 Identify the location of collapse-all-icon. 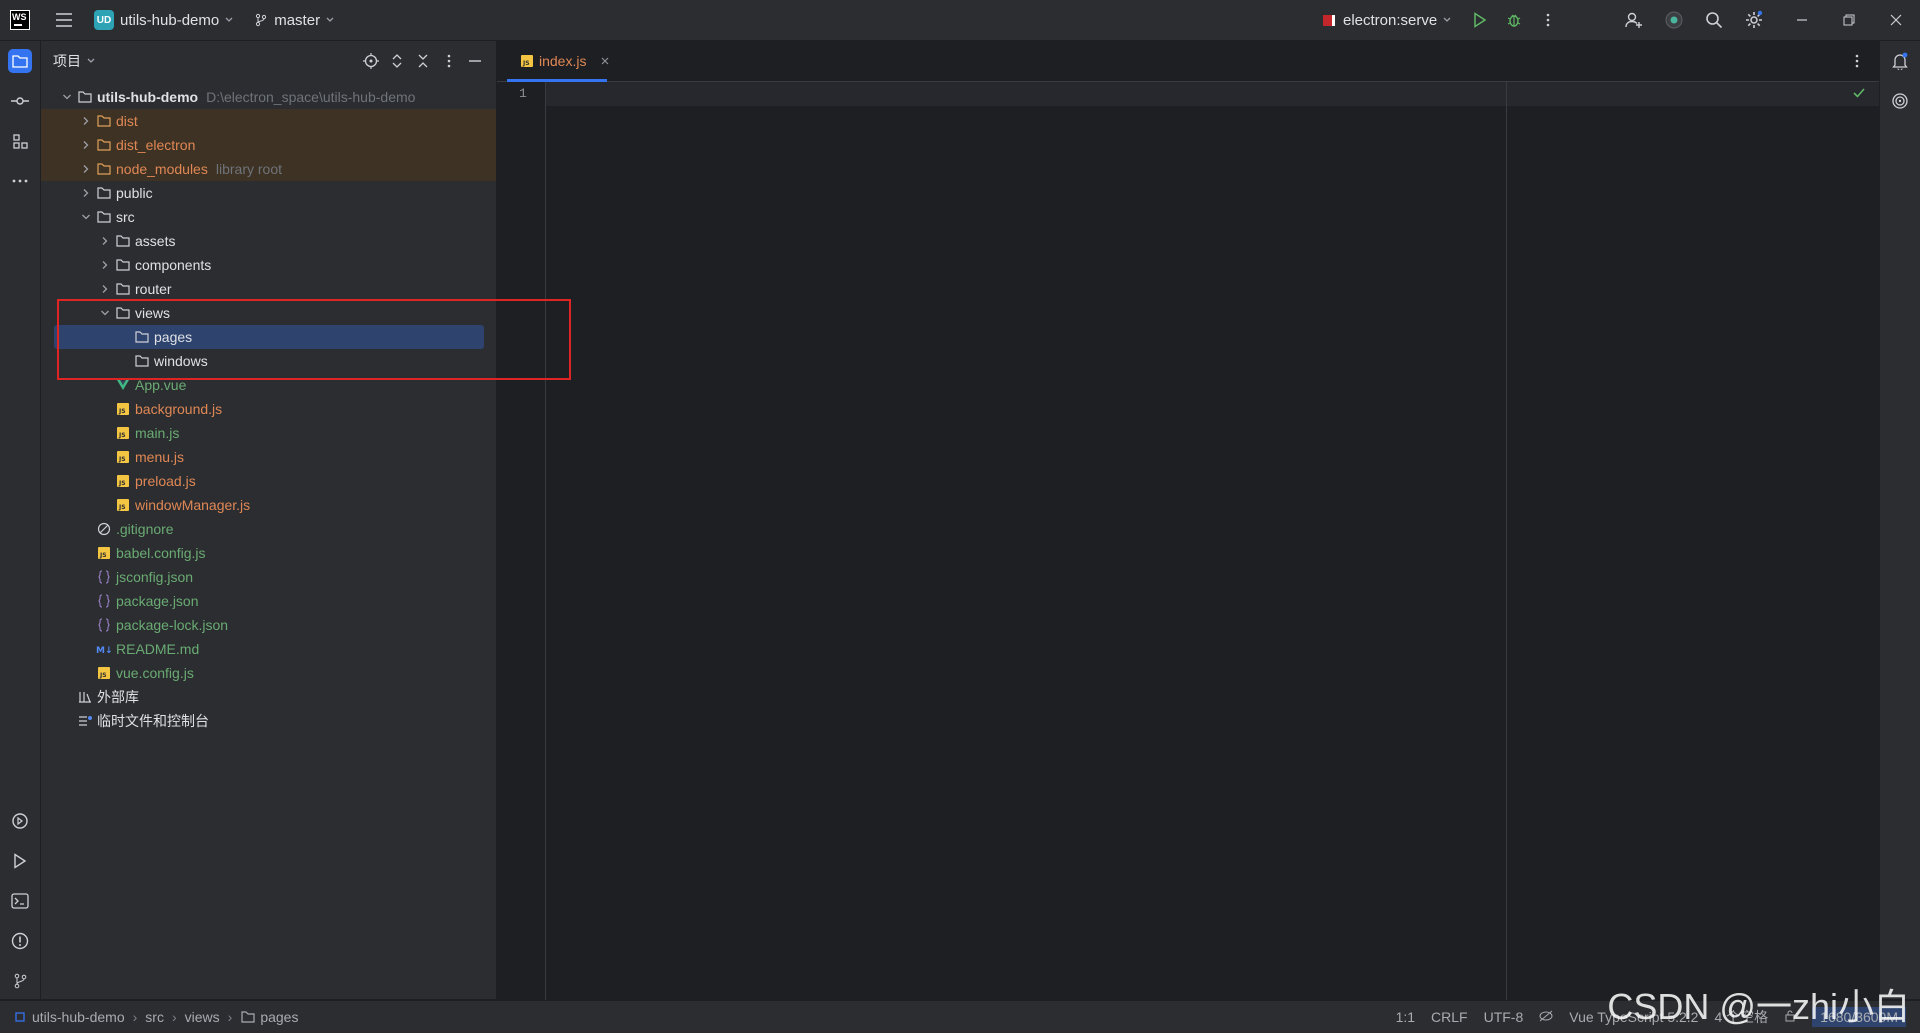
(423, 61).